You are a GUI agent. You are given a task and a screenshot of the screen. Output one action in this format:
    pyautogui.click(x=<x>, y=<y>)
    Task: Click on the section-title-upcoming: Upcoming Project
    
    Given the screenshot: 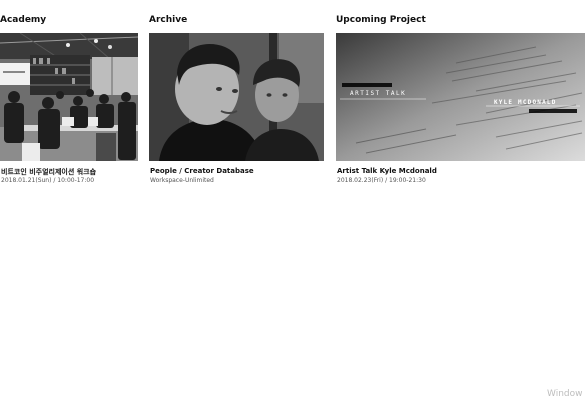 What is the action you would take?
    pyautogui.click(x=381, y=20)
    